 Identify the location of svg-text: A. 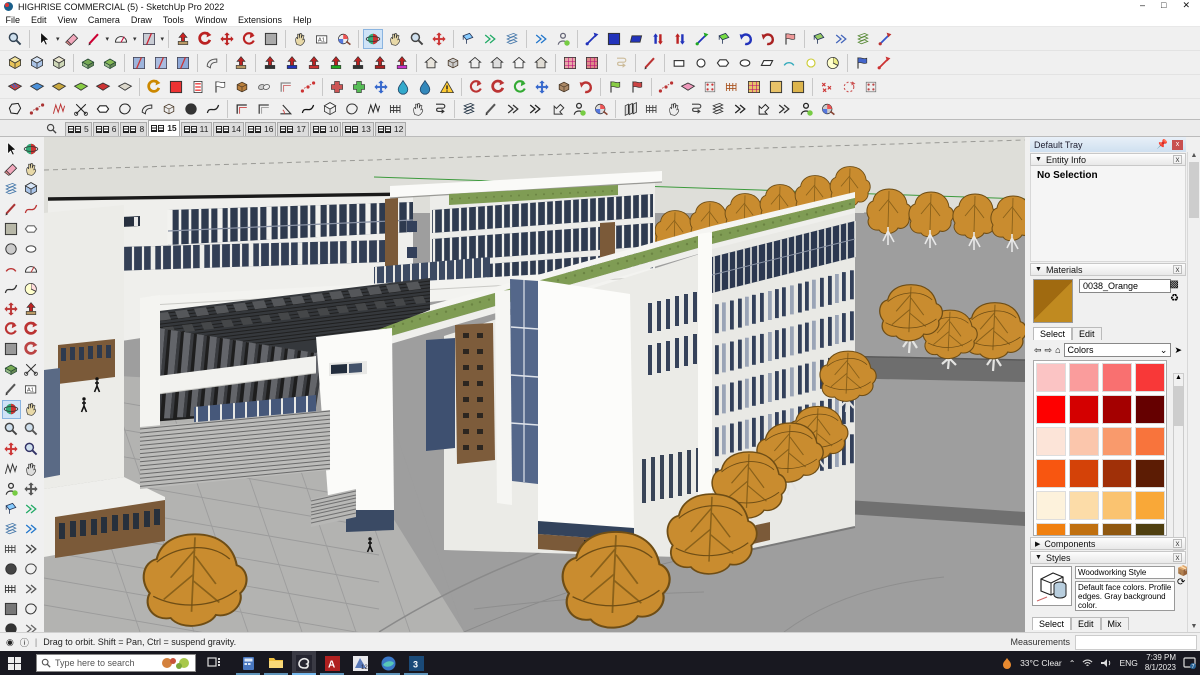
(331, 664).